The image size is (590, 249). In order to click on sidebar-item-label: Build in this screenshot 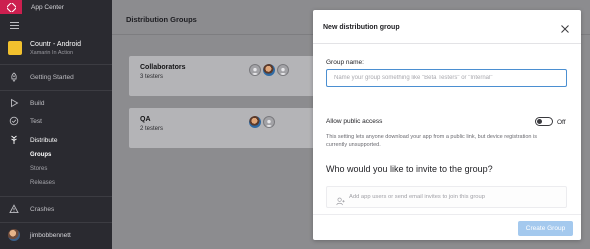, I will do `click(37, 103)`.